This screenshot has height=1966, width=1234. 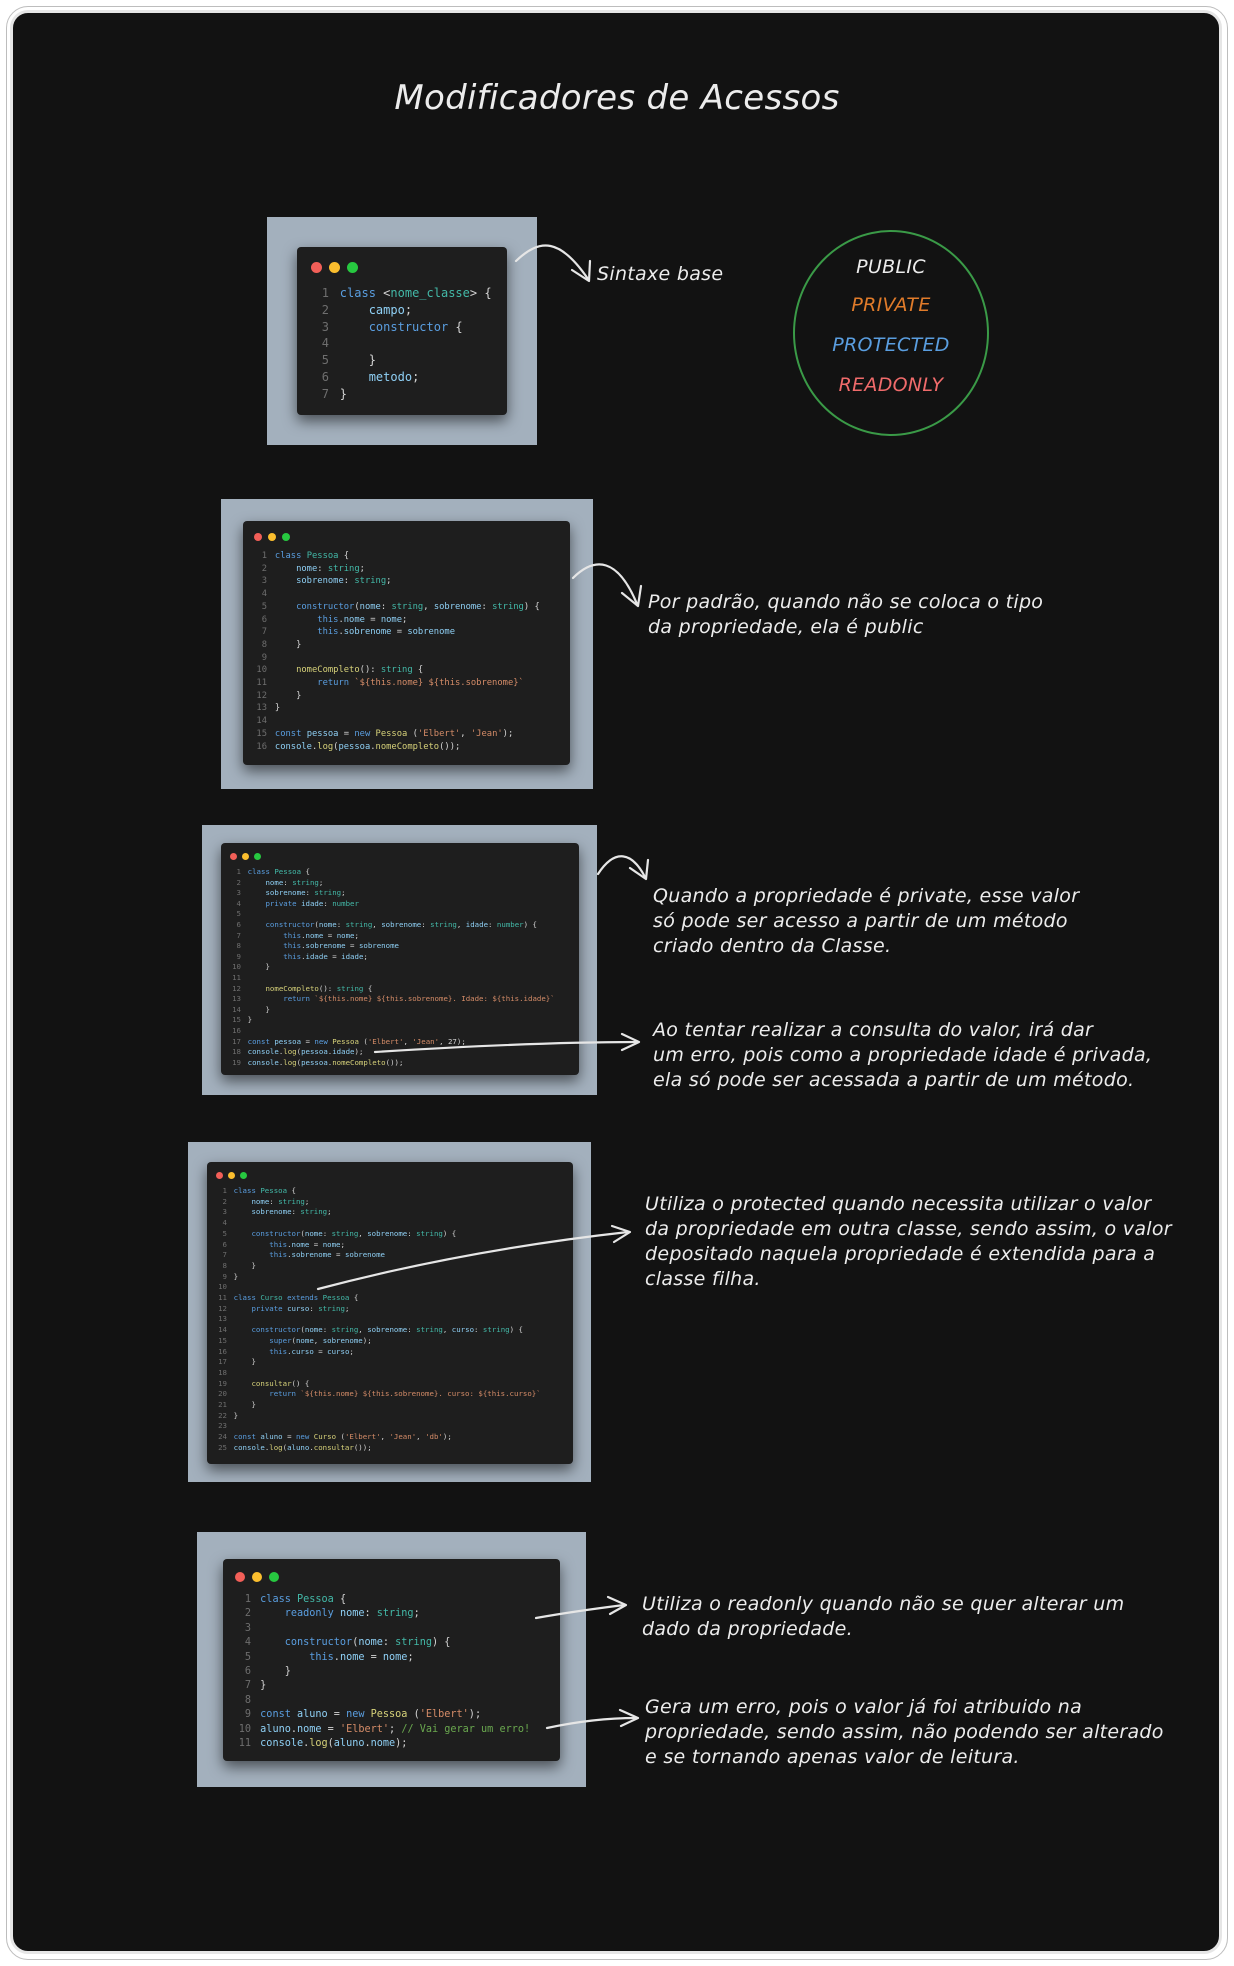 What do you see at coordinates (506, 1047) in the screenshot?
I see `arrow-private-error` at bounding box center [506, 1047].